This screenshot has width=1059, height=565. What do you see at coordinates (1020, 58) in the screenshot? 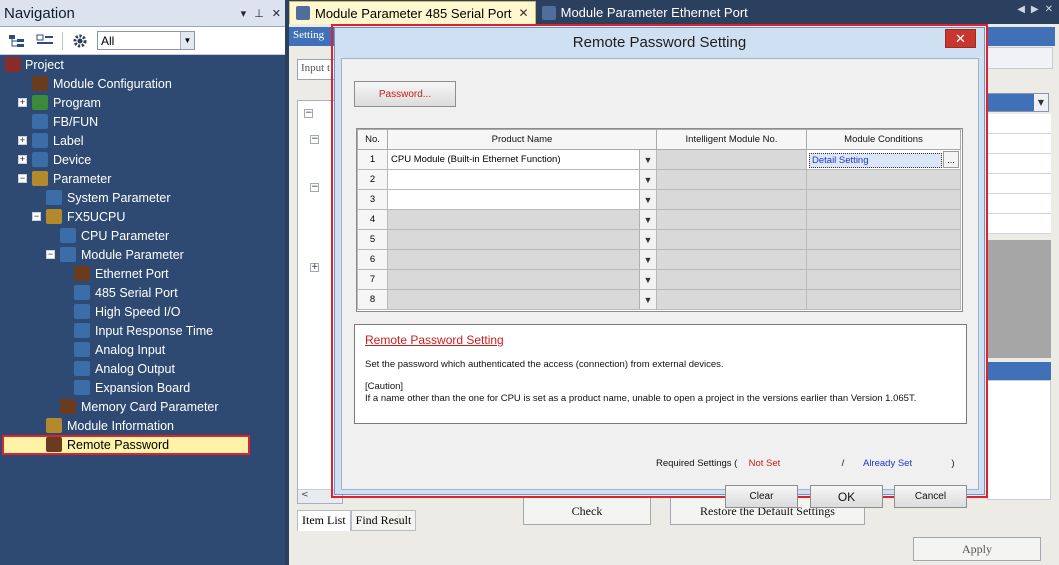
I see `setting-field` at bounding box center [1020, 58].